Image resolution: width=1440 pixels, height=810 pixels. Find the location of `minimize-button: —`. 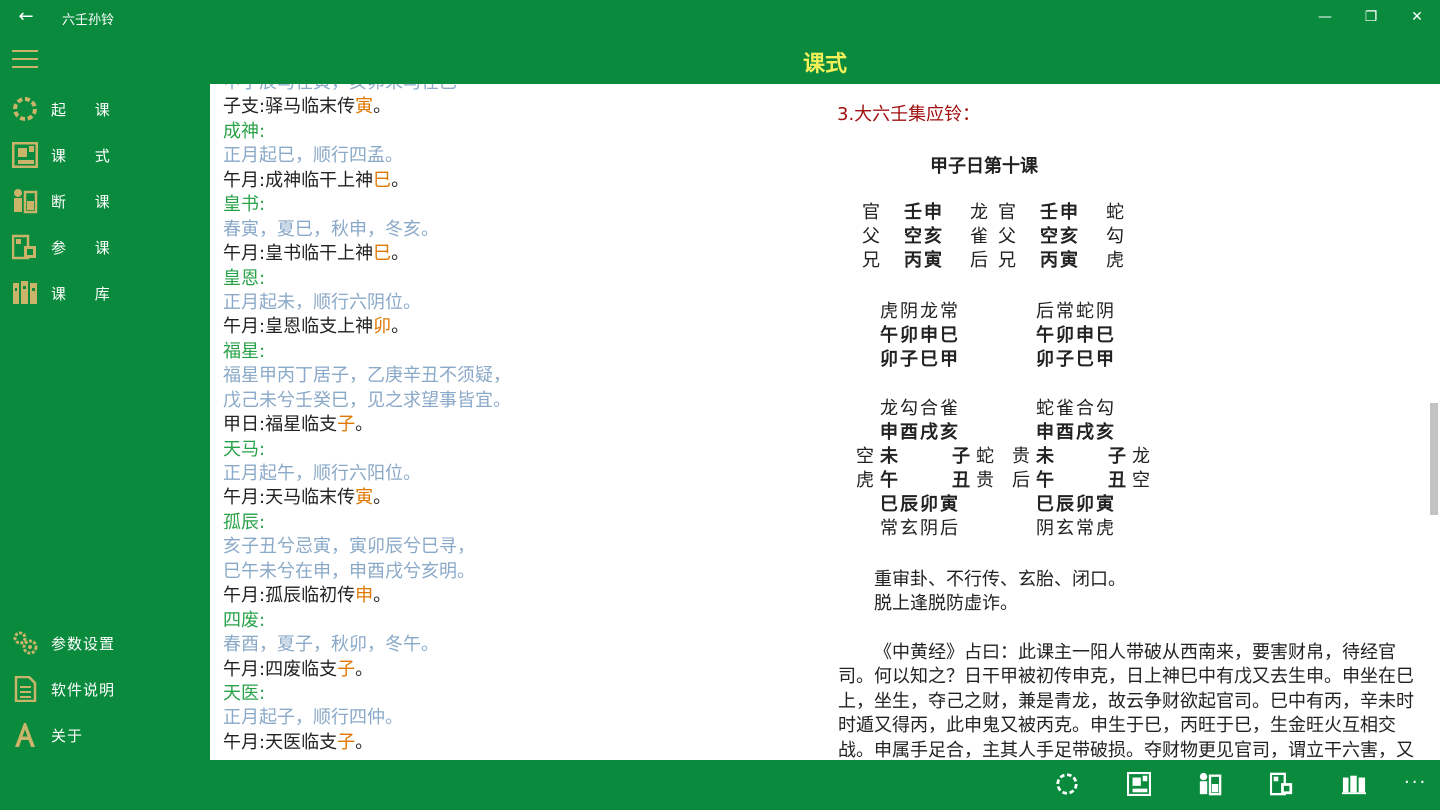

minimize-button: — is located at coordinates (1325, 17).